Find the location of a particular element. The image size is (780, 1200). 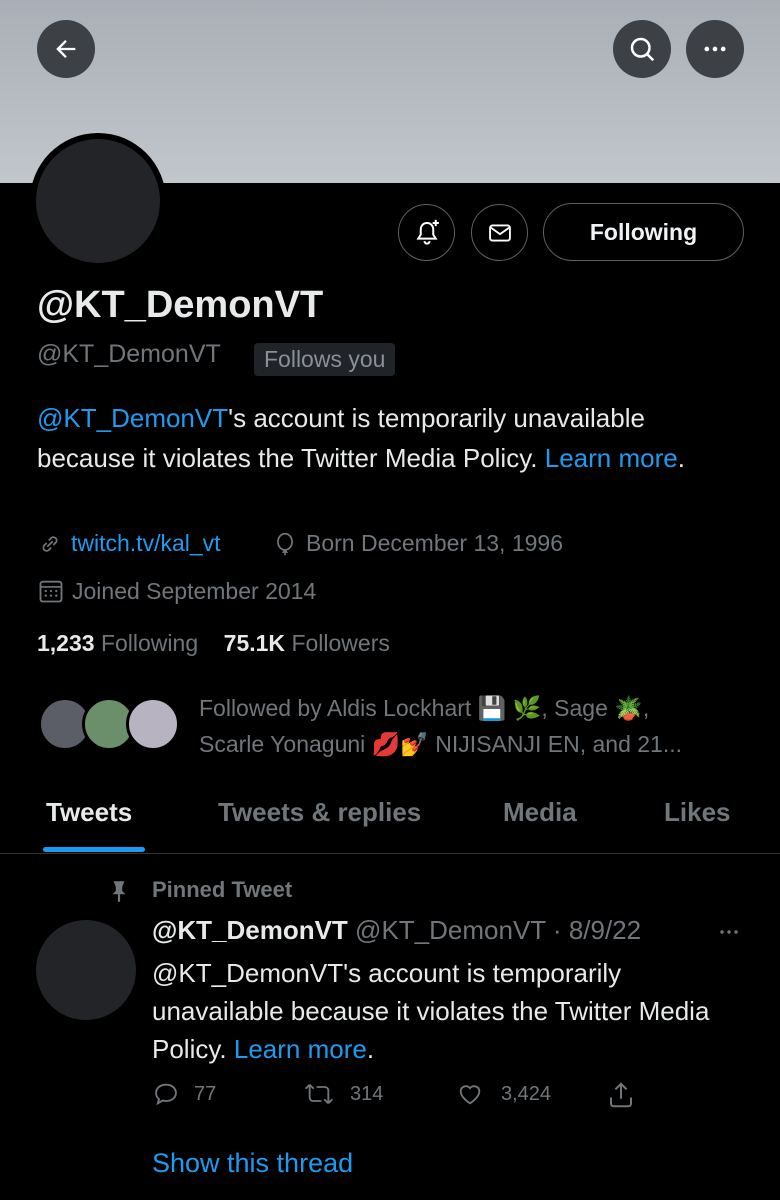

profile-display-name: @KT_DemonVT is located at coordinates (180, 305).